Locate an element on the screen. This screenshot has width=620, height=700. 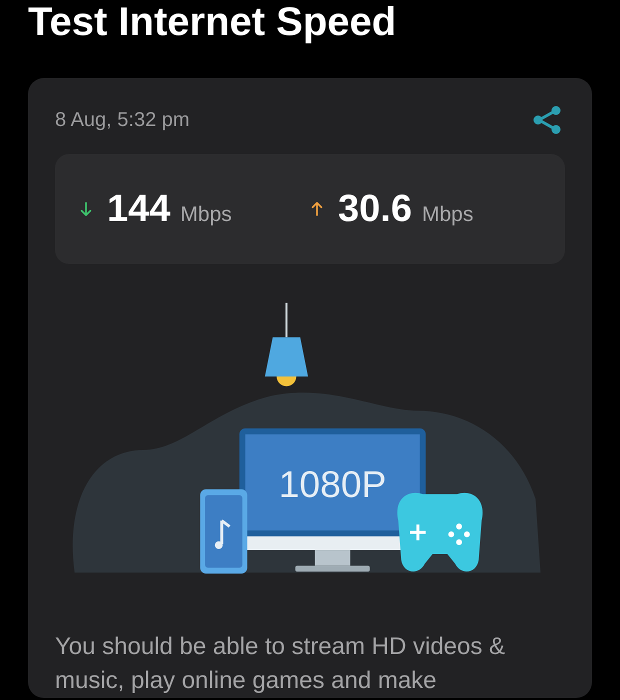
page-title: Test Internet Speed is located at coordinates (212, 23).